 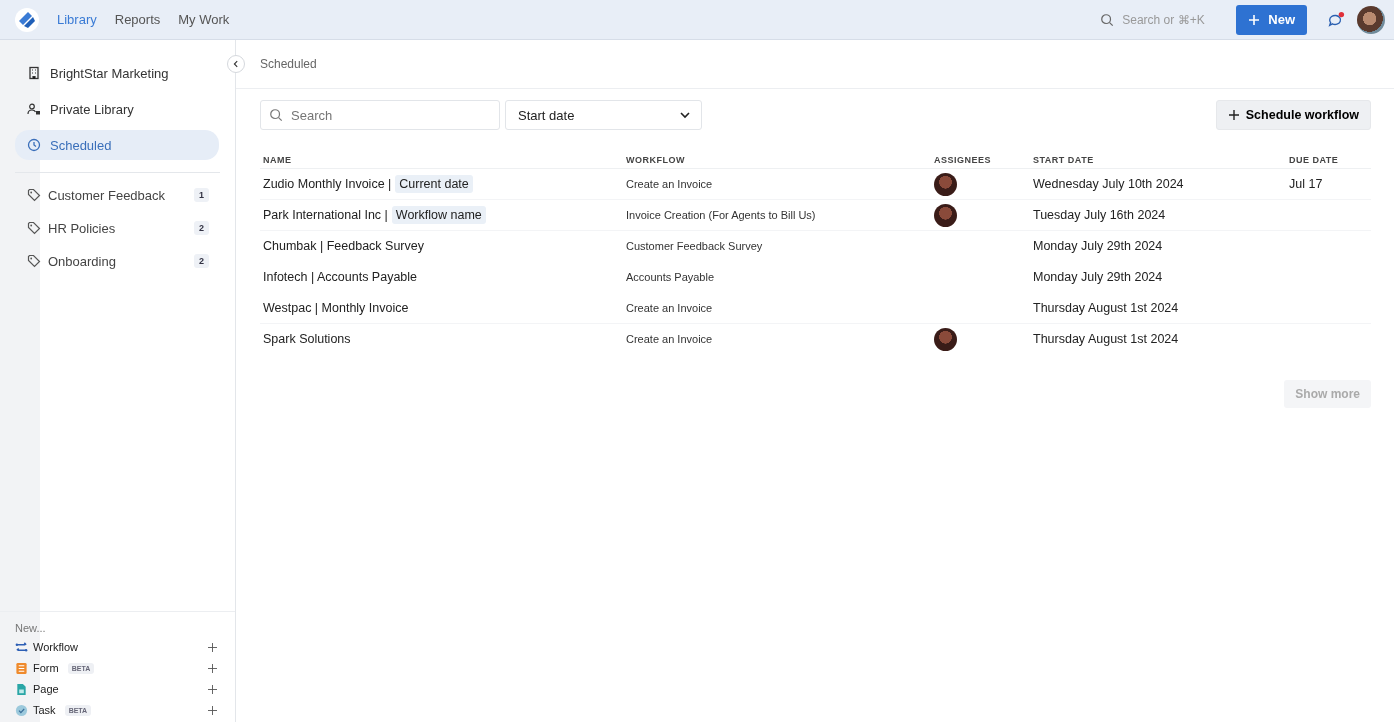 I want to click on new-button: New, so click(x=1271, y=19).